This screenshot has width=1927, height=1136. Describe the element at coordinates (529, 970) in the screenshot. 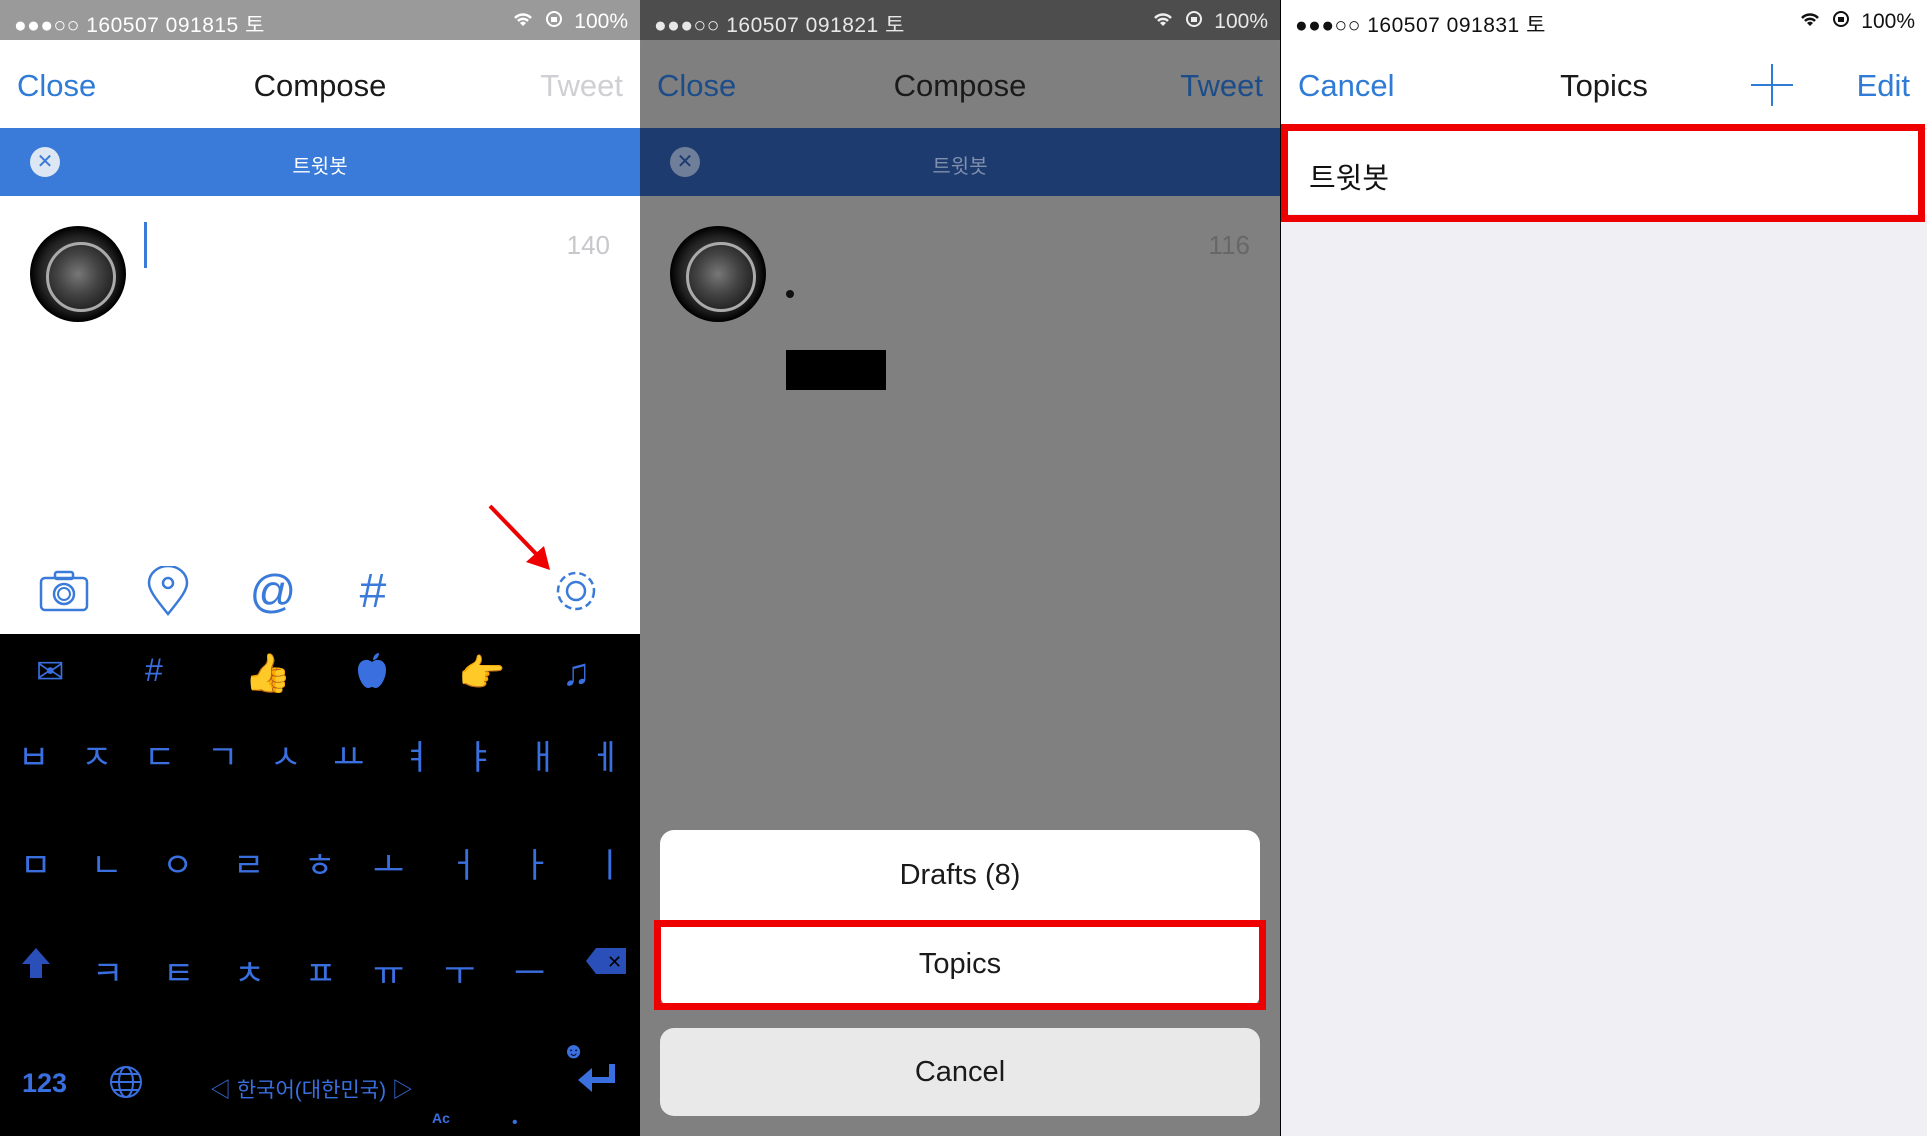

I see `key: ㅡ` at that location.